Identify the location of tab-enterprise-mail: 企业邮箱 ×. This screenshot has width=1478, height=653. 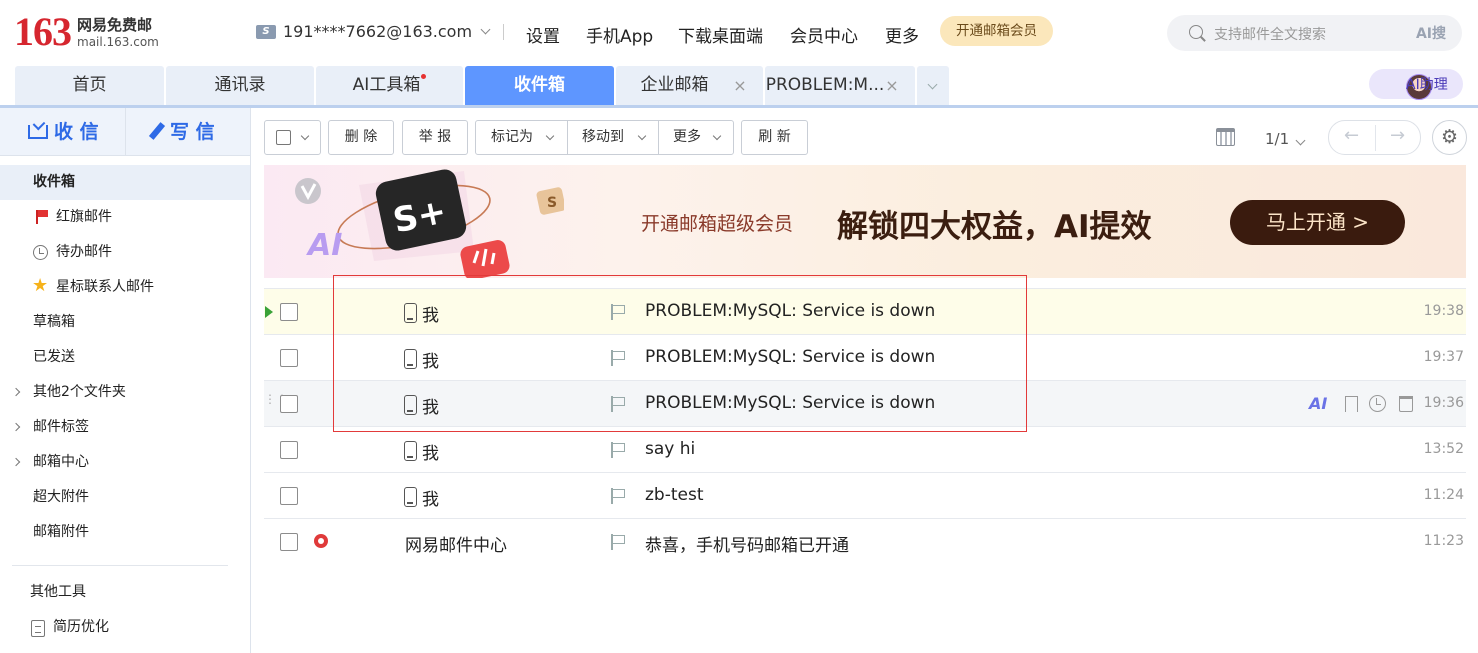
(689, 85).